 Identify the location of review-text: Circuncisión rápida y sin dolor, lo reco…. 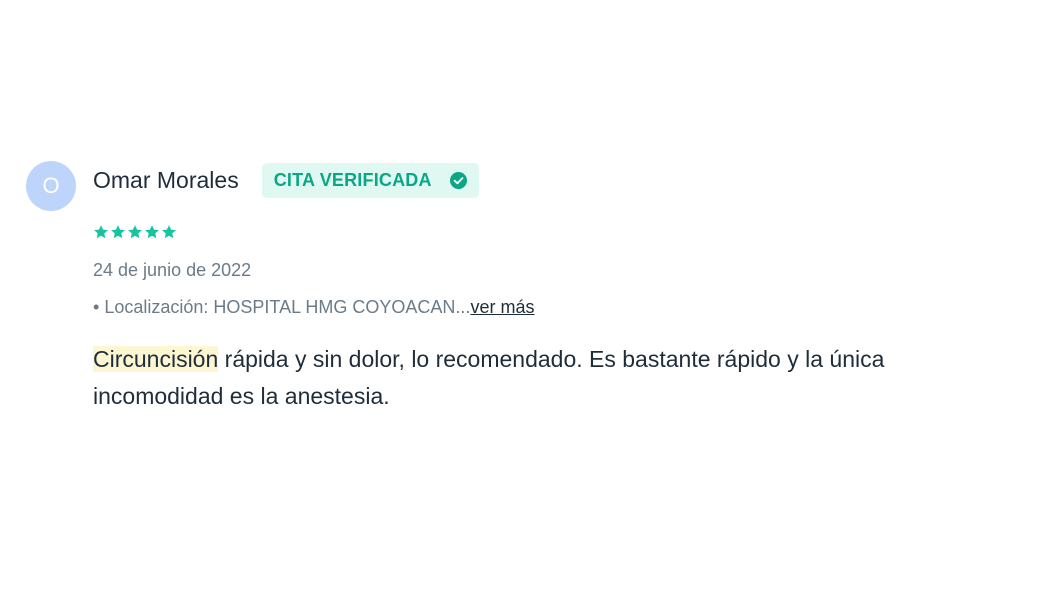
(543, 378).